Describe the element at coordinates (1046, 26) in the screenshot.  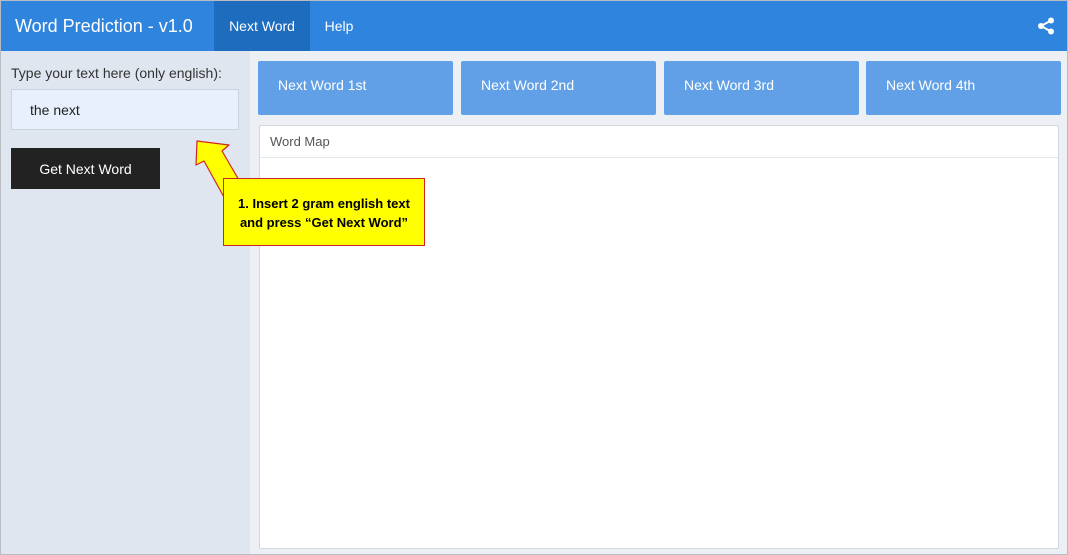
I see `share-icon` at that location.